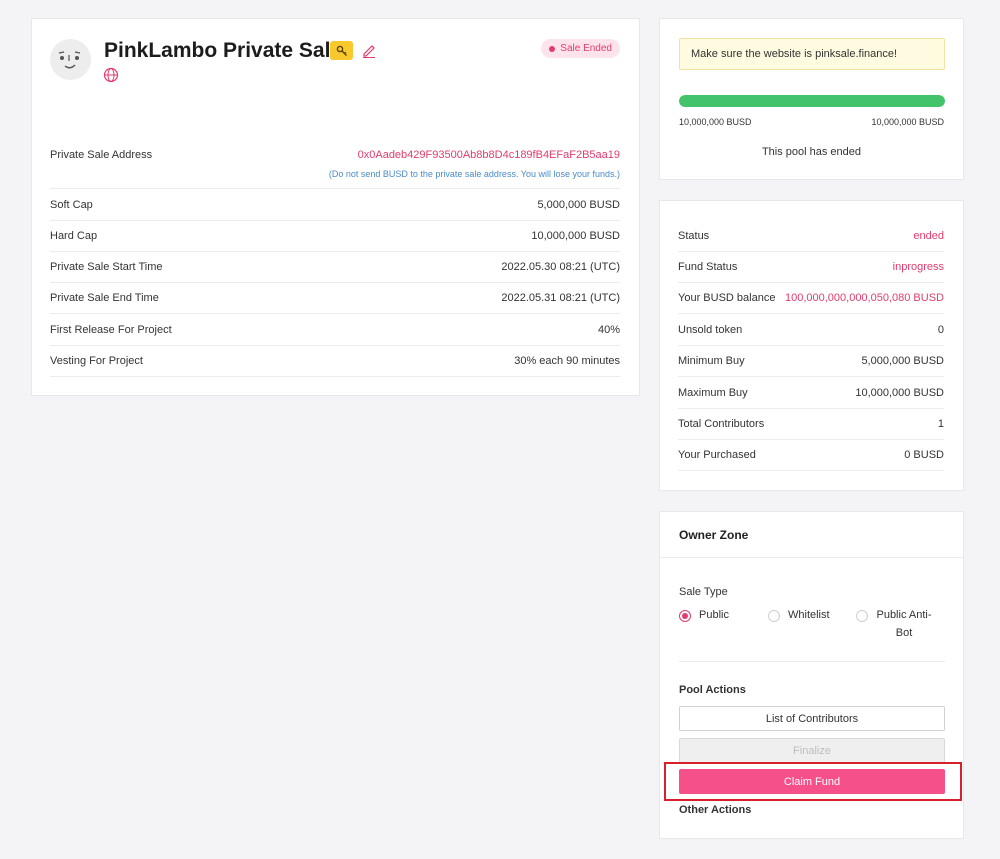 The image size is (1000, 859). Describe the element at coordinates (811, 535) in the screenshot. I see `owner-zone-title: Owner Zone` at that location.